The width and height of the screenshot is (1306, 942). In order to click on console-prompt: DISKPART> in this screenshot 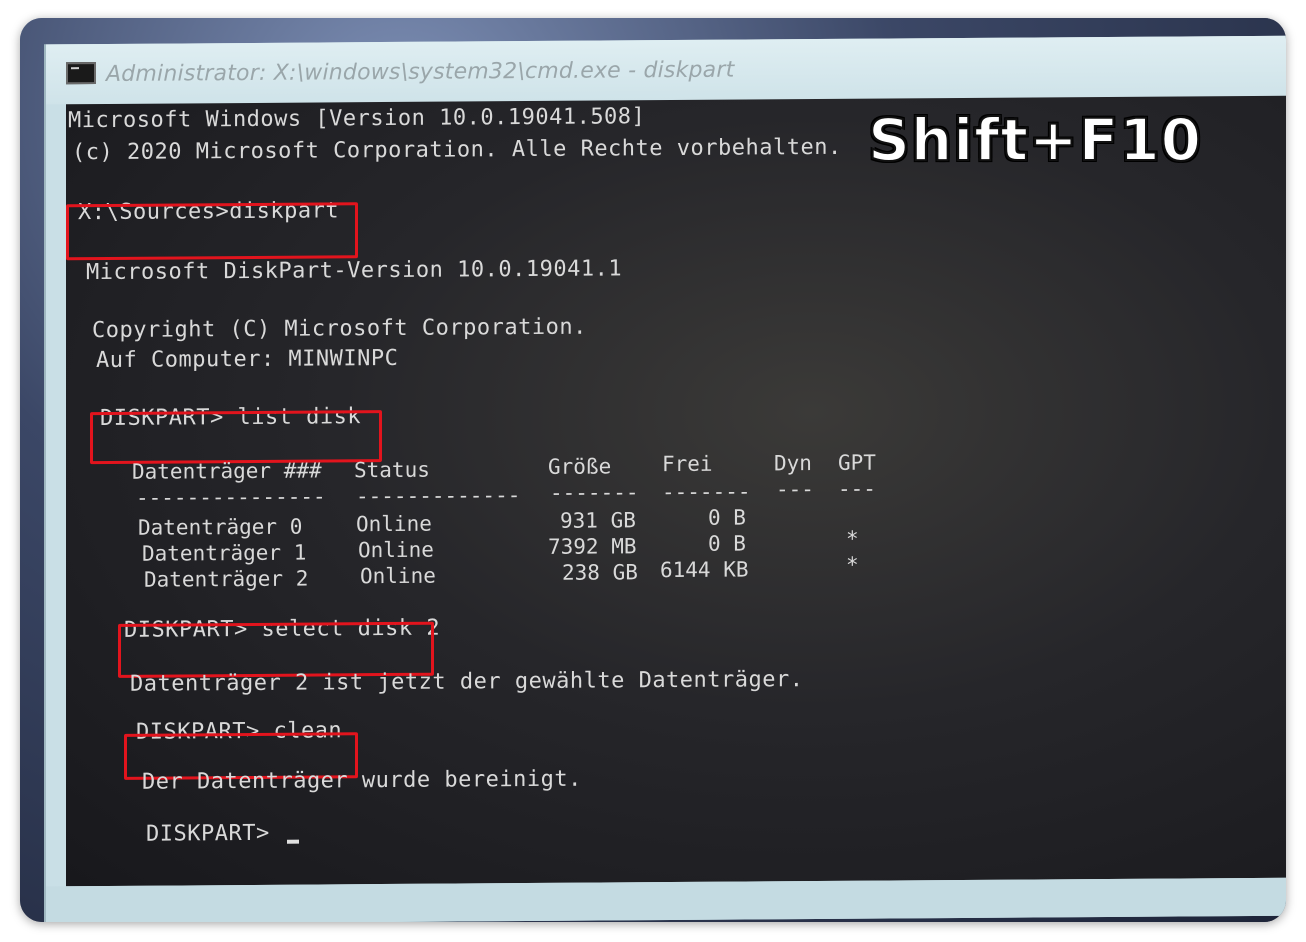, I will do `click(223, 833)`.